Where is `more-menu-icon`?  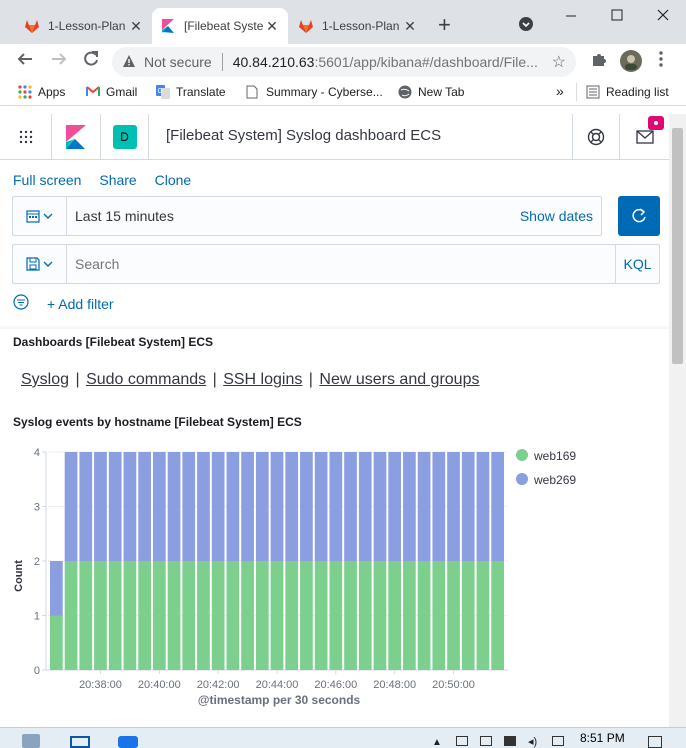
more-menu-icon is located at coordinates (661, 61).